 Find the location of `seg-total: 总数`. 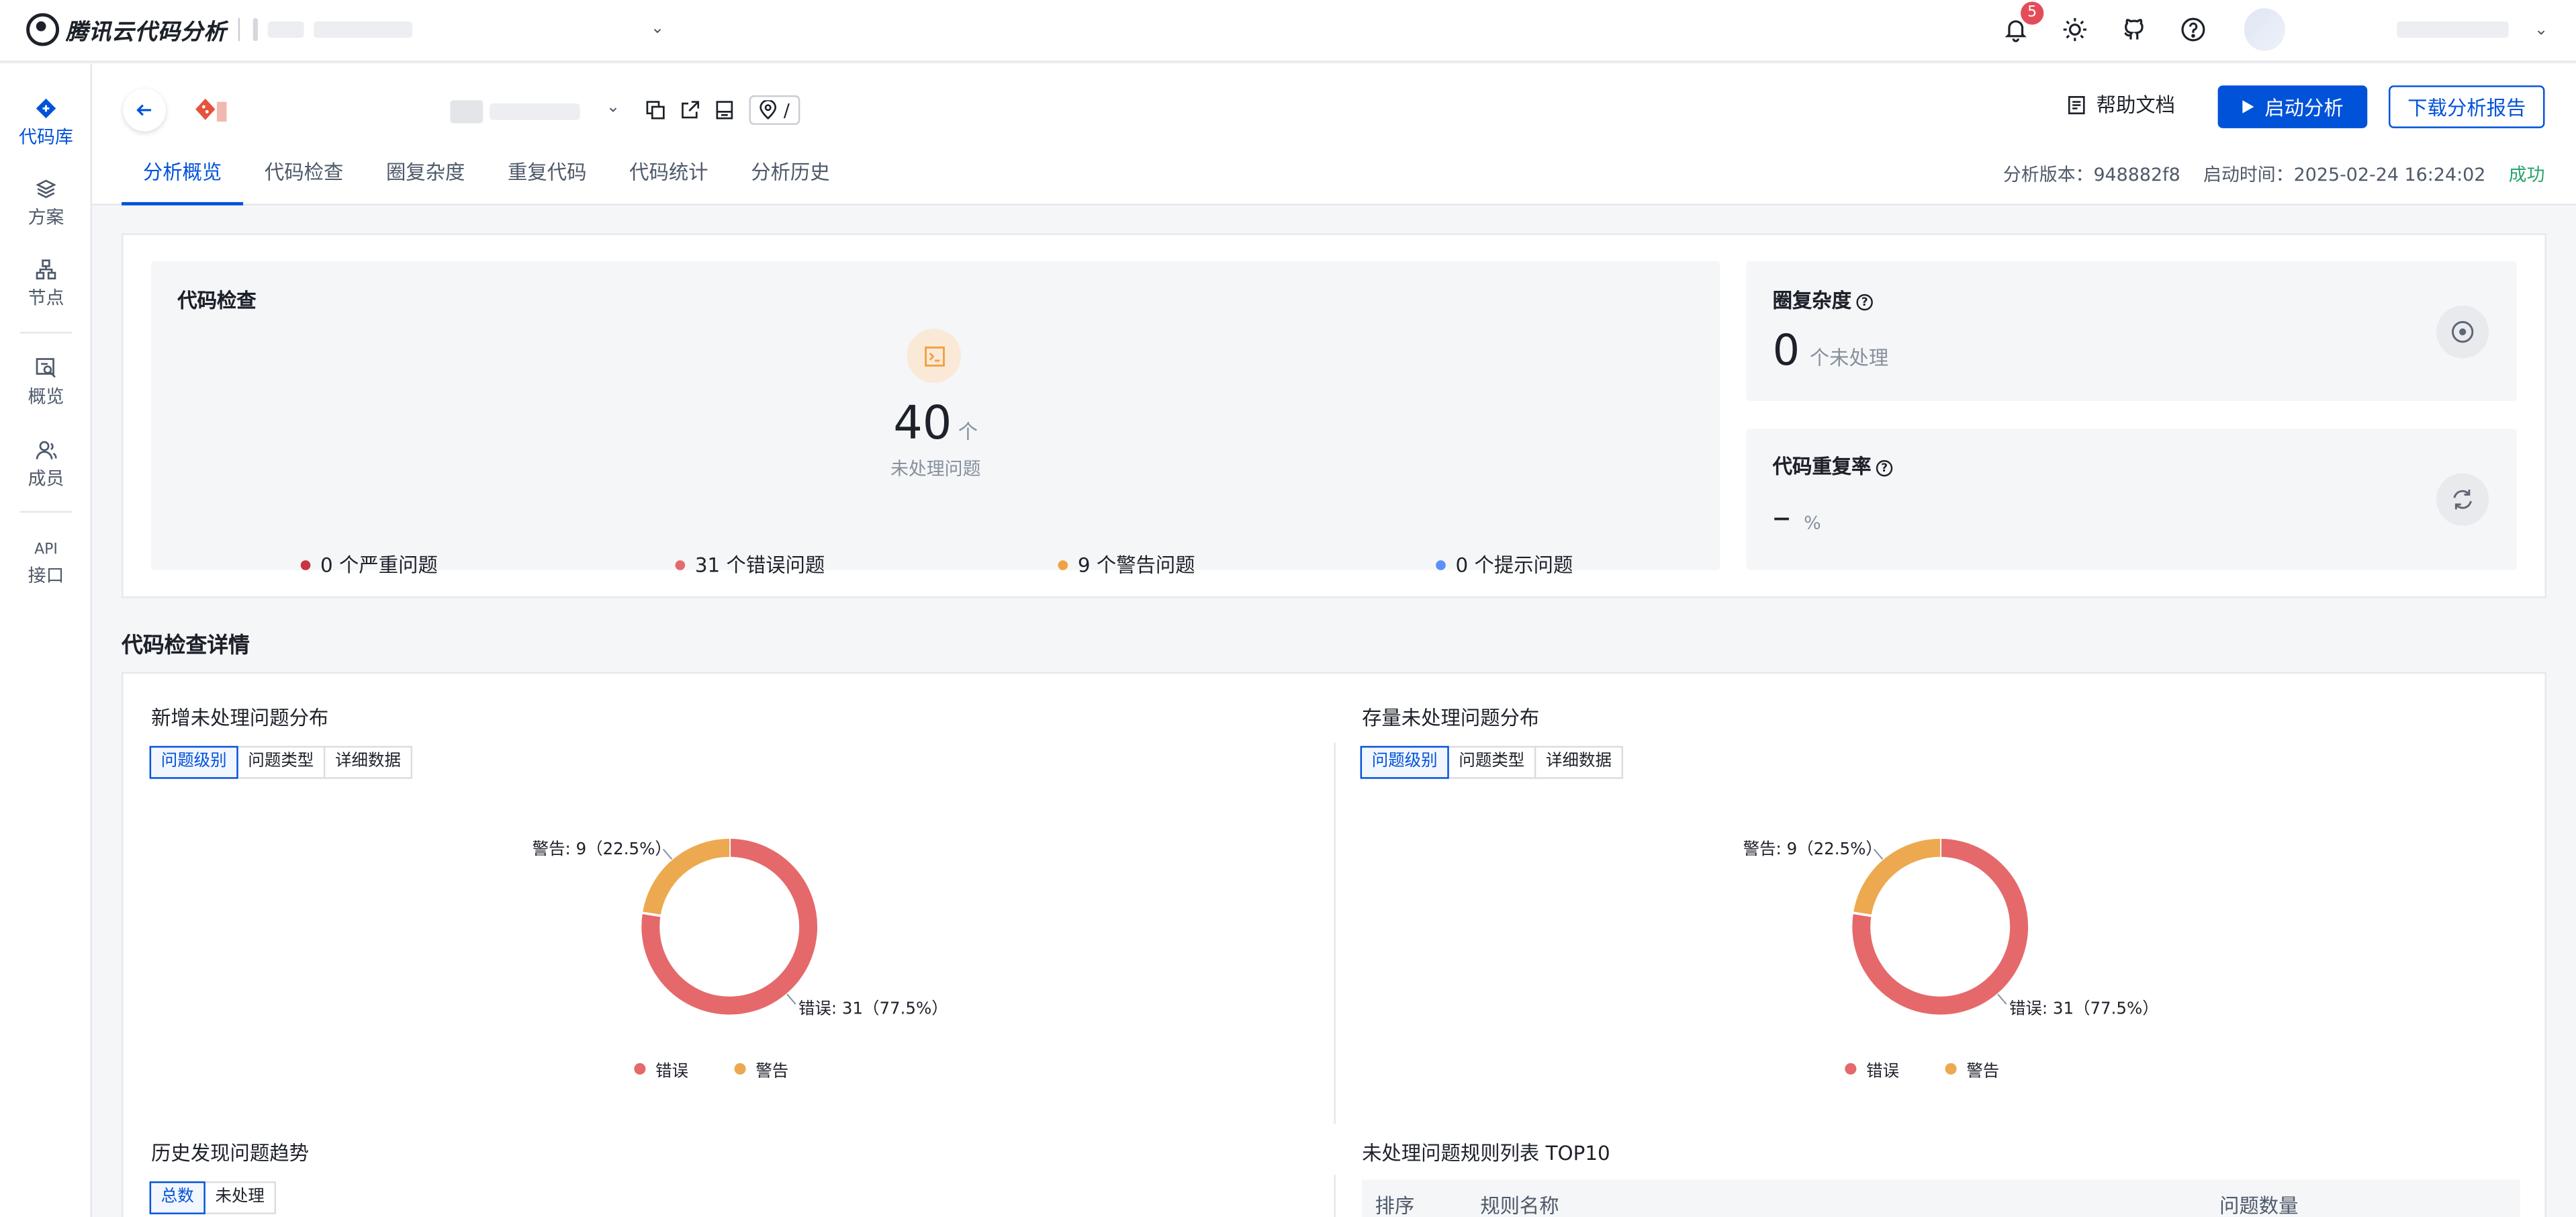

seg-total: 总数 is located at coordinates (177, 1197).